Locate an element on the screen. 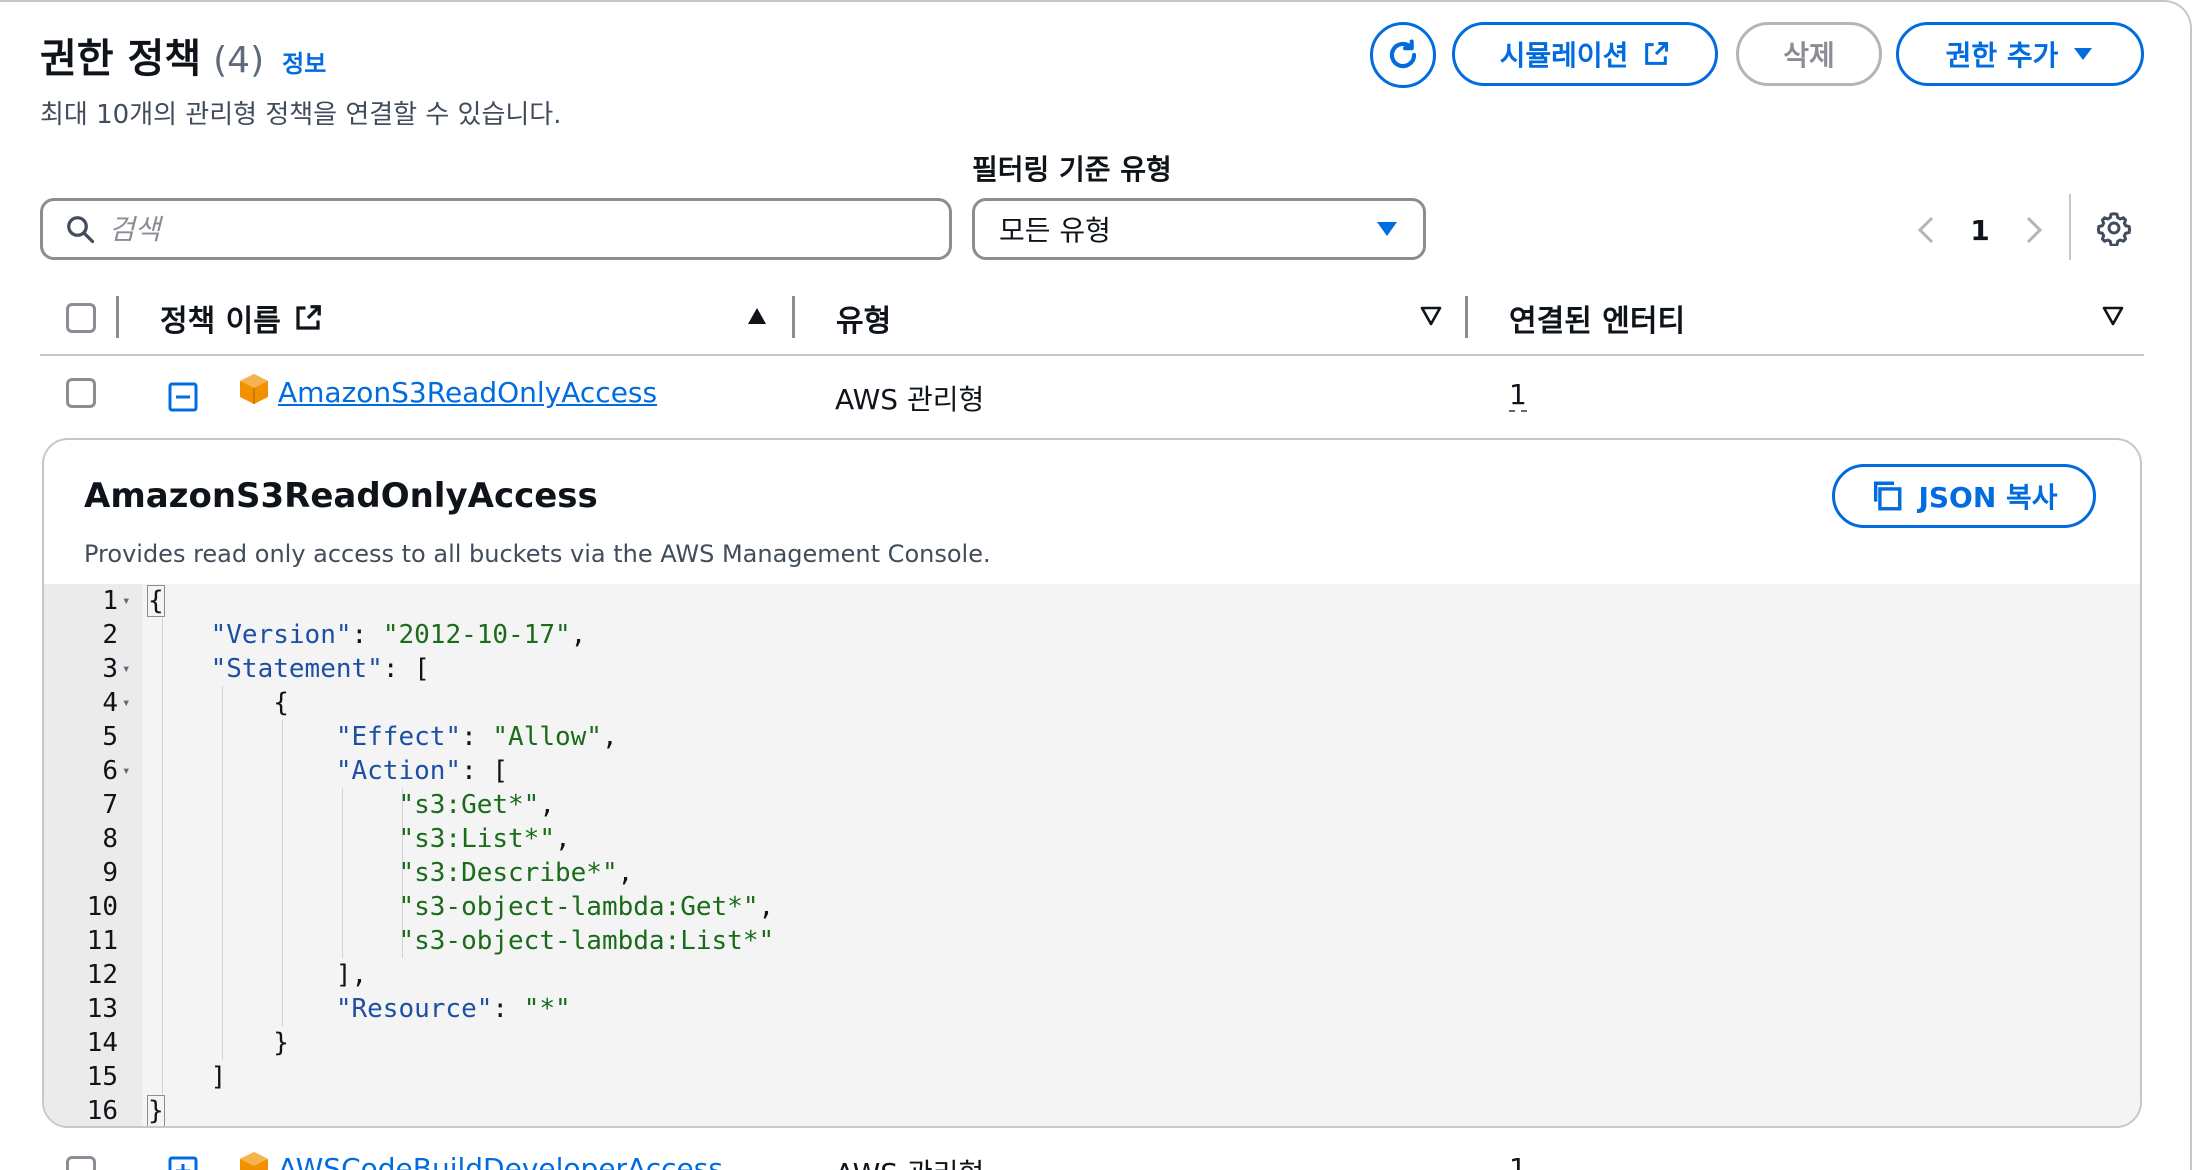 This screenshot has width=2192, height=1170. info-link: 정보 is located at coordinates (304, 61).